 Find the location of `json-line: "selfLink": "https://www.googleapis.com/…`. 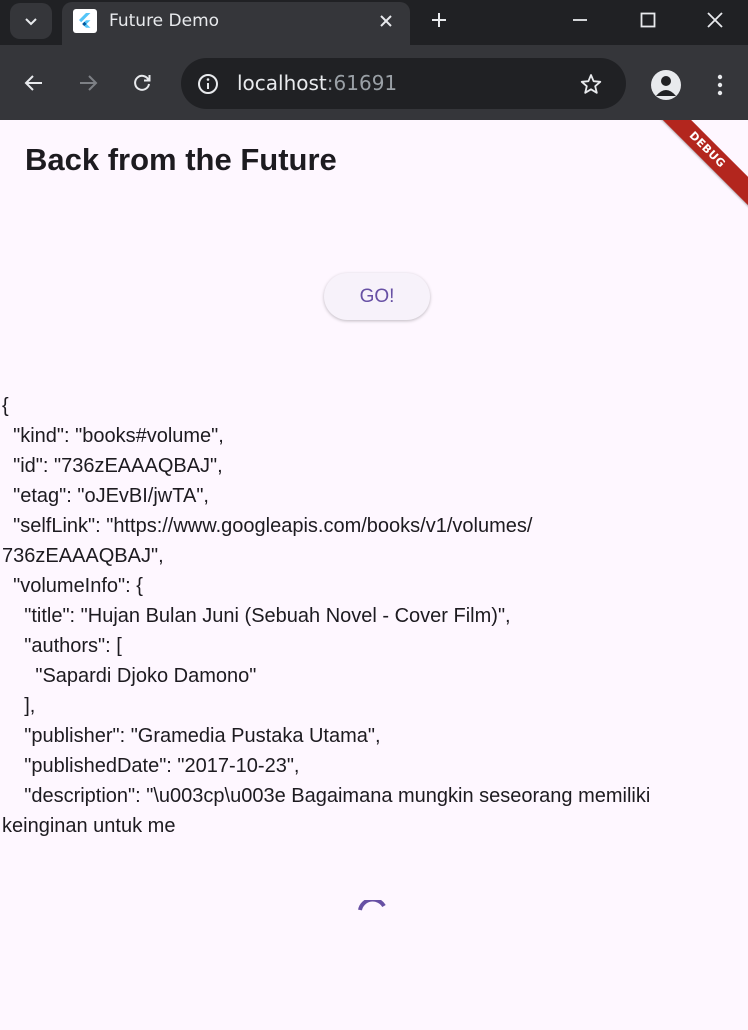

json-line: "selfLink": "https://www.googleapis.com/… is located at coordinates (267, 526).